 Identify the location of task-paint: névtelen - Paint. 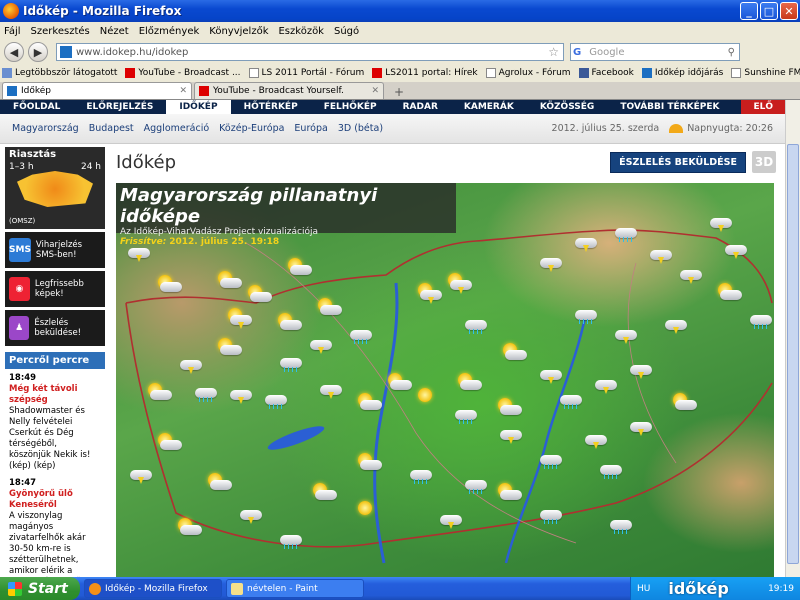
(295, 588).